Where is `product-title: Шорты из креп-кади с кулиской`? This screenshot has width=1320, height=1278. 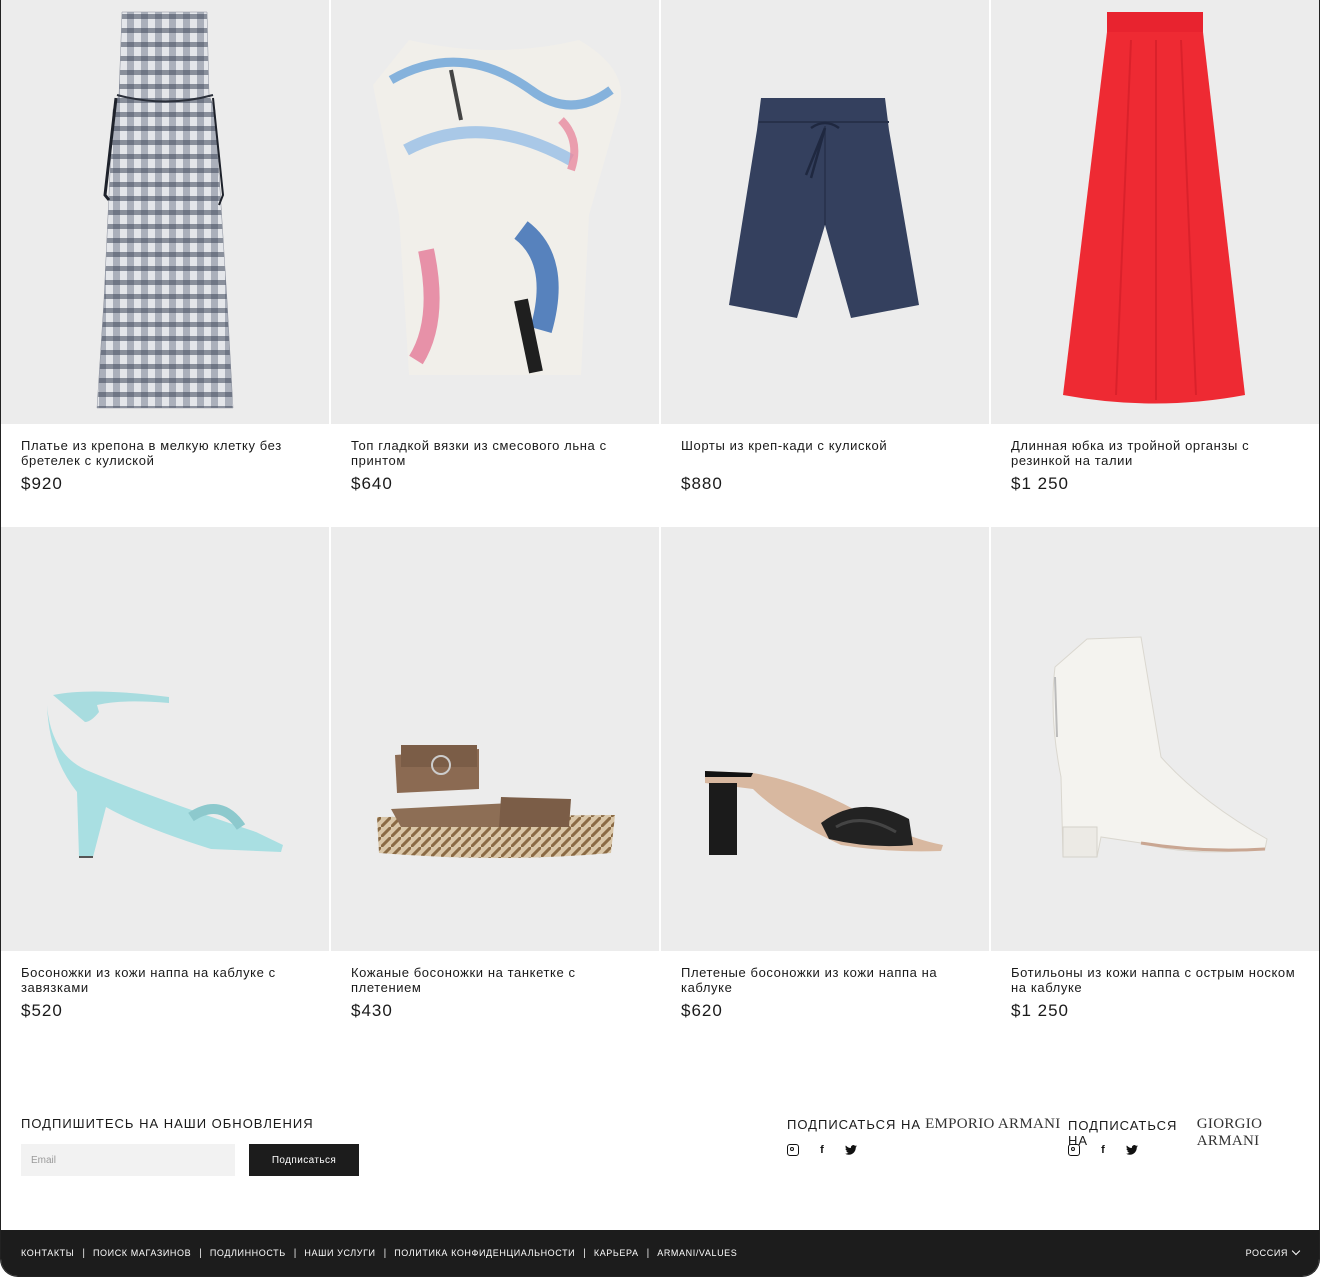
product-title: Шорты из креп-кади с кулиской is located at coordinates (826, 445).